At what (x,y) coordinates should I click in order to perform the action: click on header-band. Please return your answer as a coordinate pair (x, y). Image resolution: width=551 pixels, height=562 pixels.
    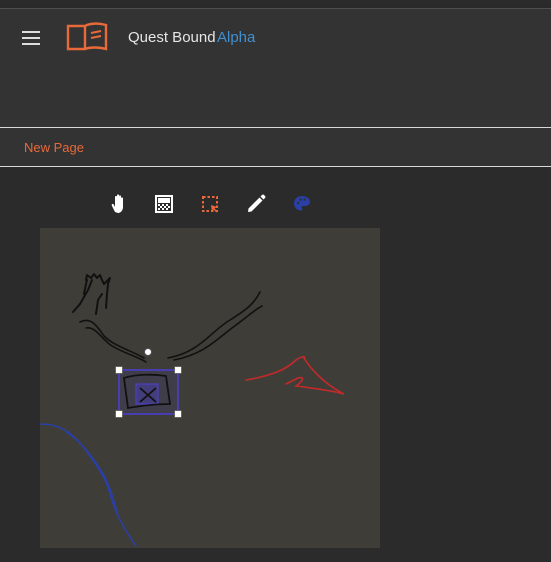
    Looking at the image, I should click on (275, 97).